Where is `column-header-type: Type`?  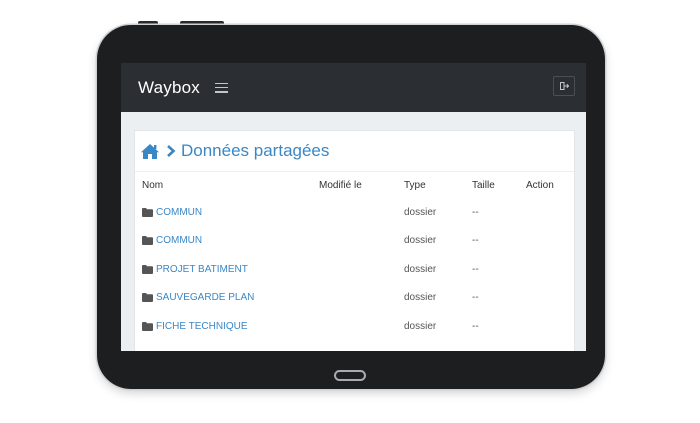 column-header-type: Type is located at coordinates (438, 185).